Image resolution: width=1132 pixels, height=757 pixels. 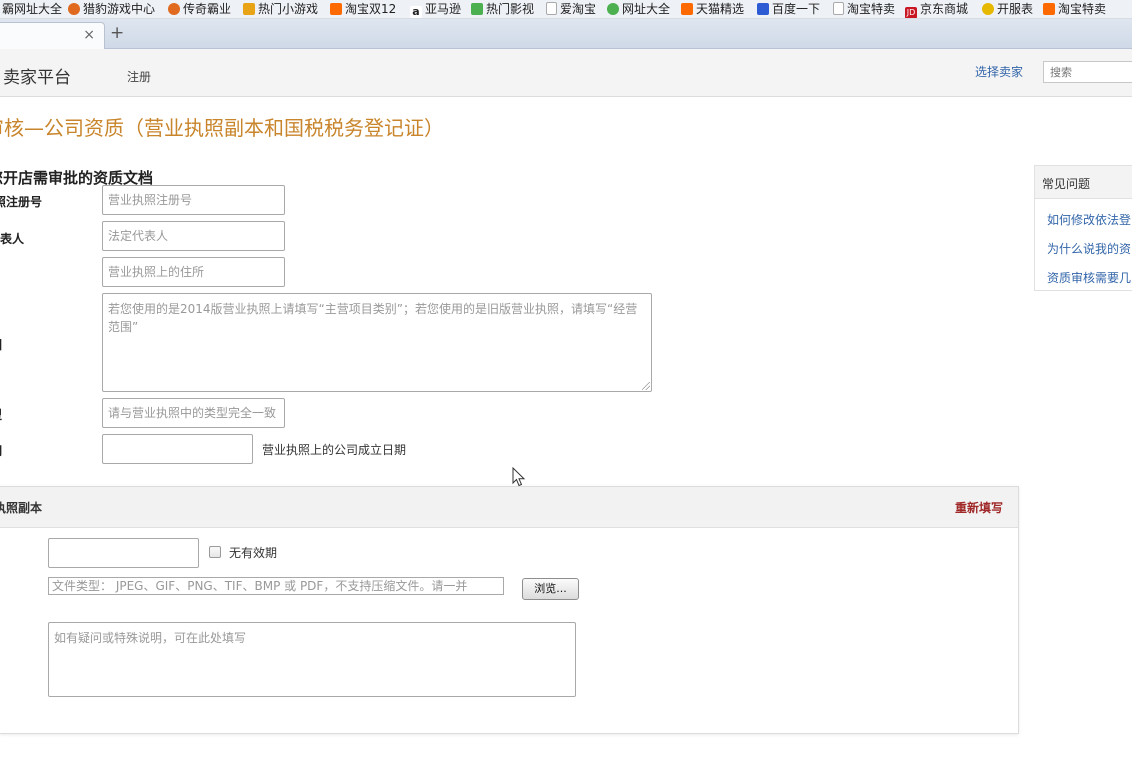 What do you see at coordinates (566, 73) in the screenshot?
I see `site-header: 卖家平台 注册 选择卖家` at bounding box center [566, 73].